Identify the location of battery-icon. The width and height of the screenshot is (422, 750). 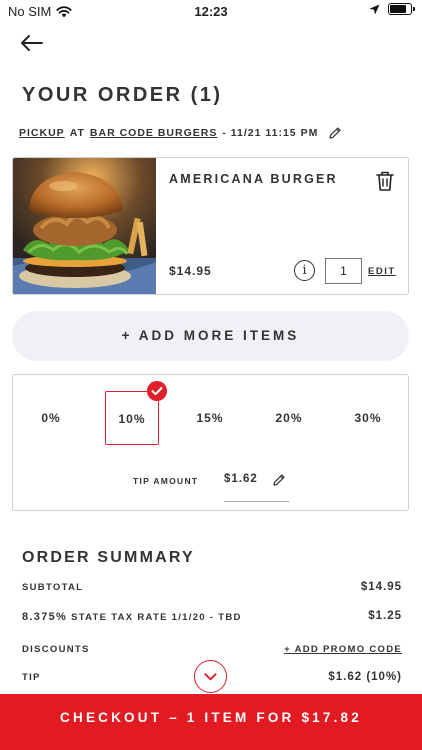
(401, 9).